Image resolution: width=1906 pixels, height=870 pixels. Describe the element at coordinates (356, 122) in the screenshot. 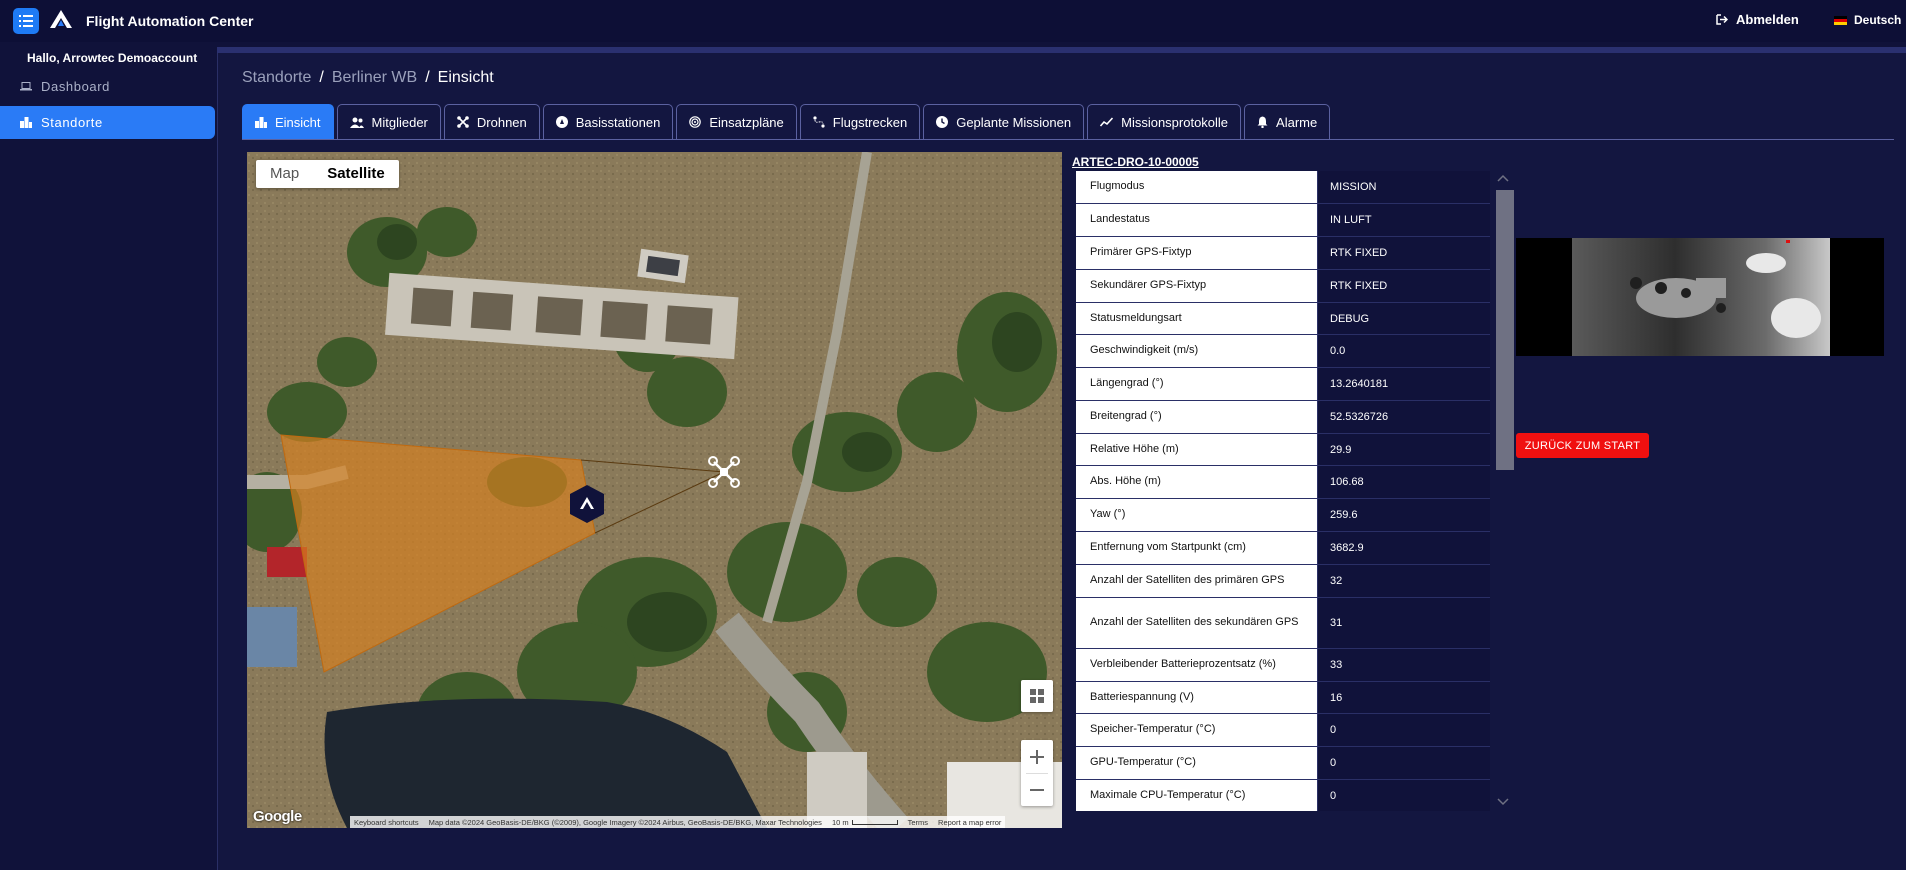

I see `users-icon` at that location.